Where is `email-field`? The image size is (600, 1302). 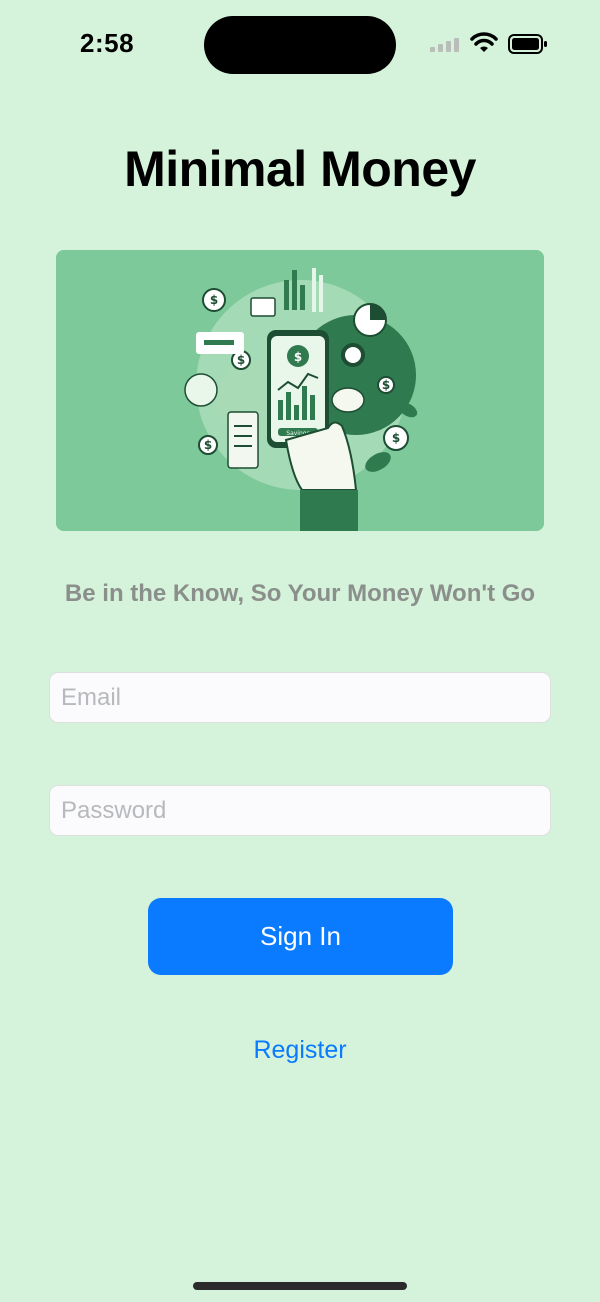 email-field is located at coordinates (300, 697).